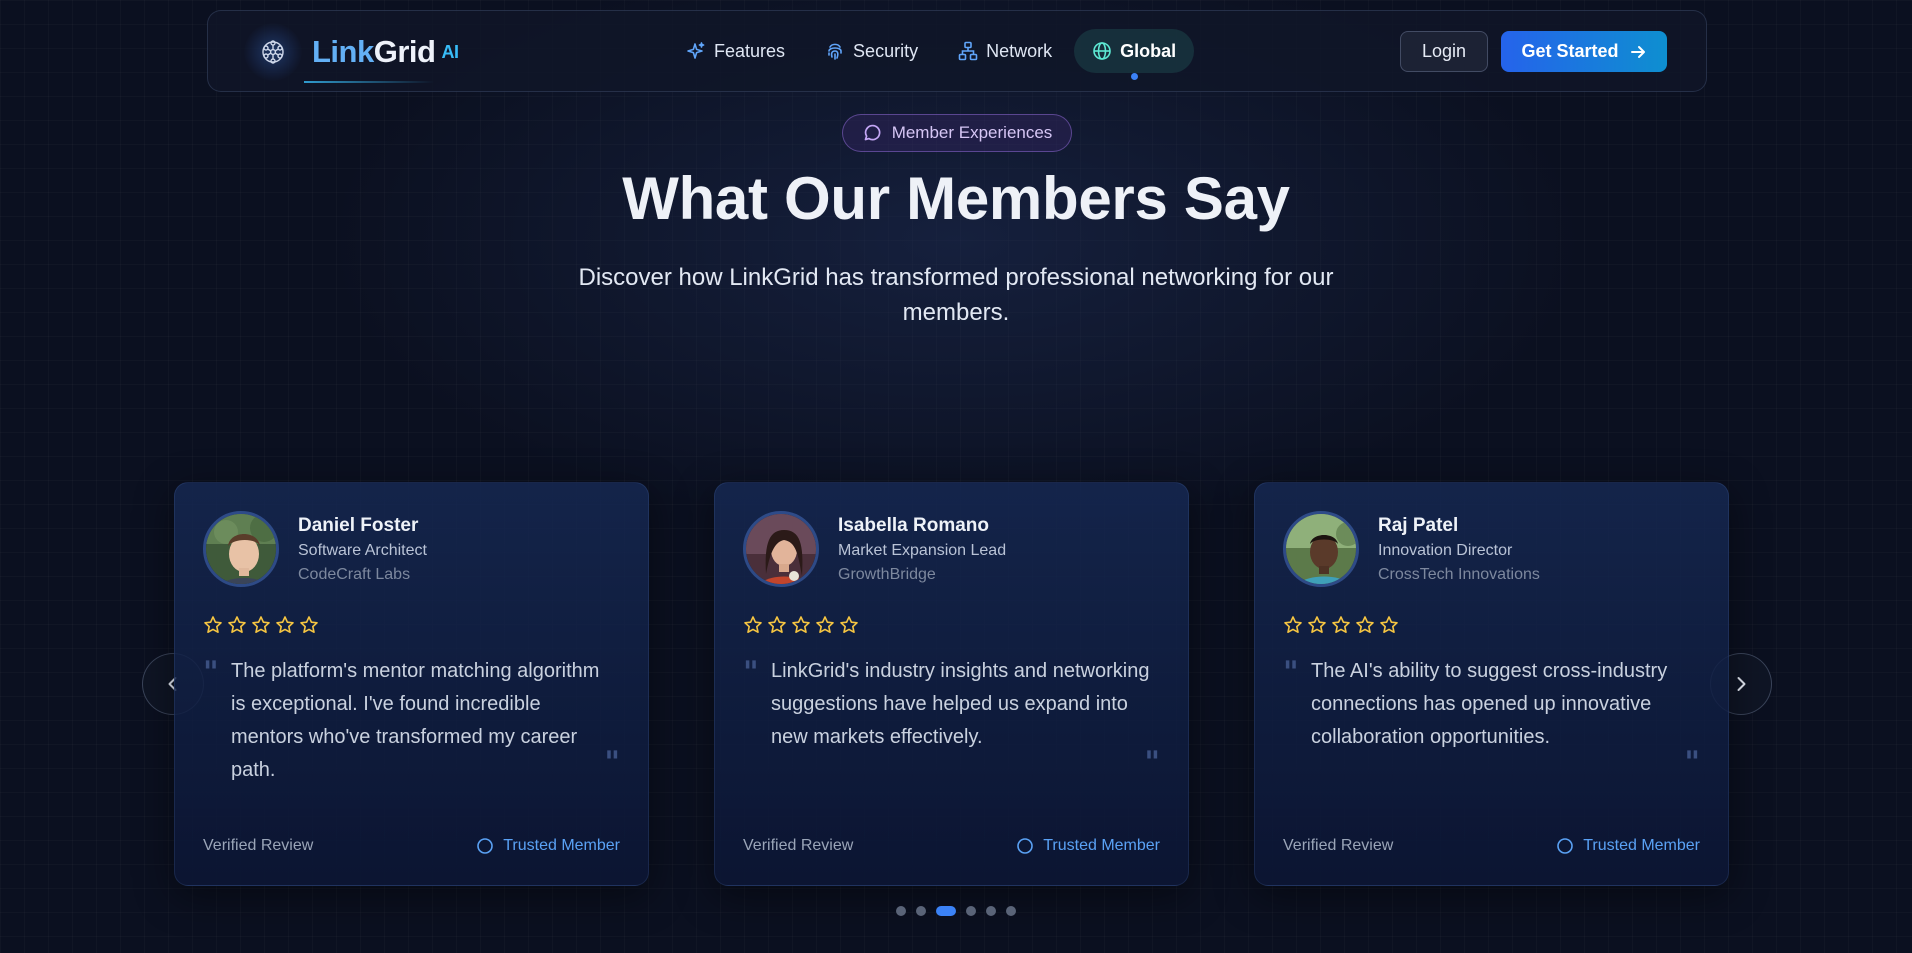 The height and width of the screenshot is (953, 1912). I want to click on person-role: Market Expansion Lead, so click(922, 550).